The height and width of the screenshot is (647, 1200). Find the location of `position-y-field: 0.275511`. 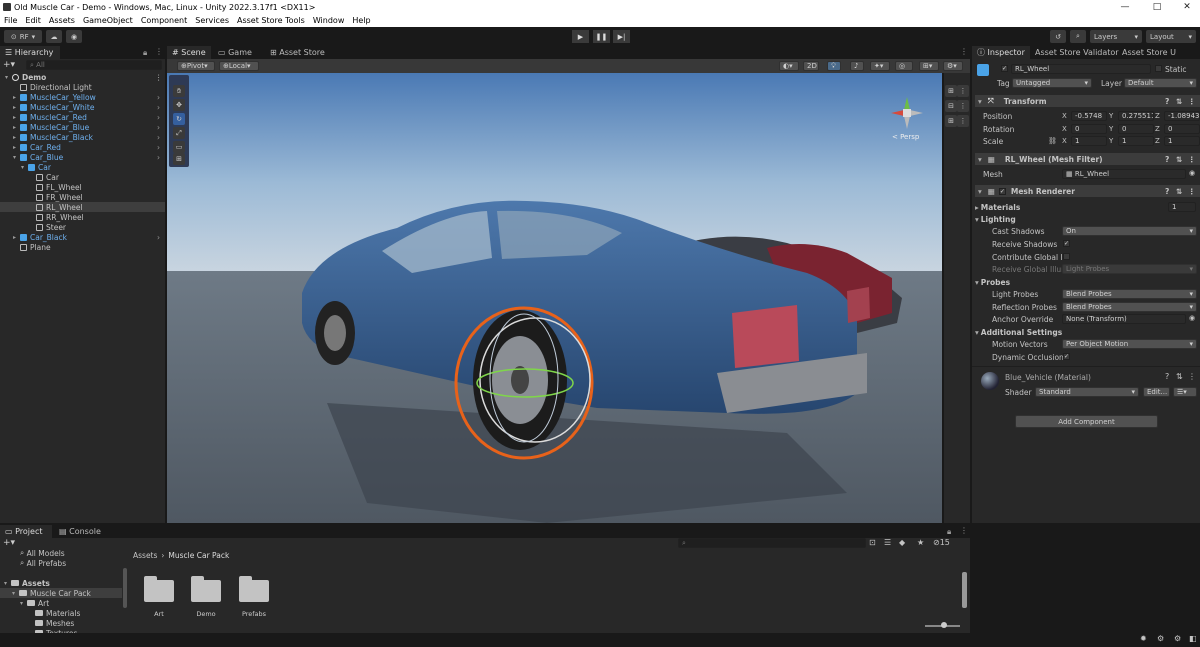

position-y-field: 0.275511 is located at coordinates (1136, 116).